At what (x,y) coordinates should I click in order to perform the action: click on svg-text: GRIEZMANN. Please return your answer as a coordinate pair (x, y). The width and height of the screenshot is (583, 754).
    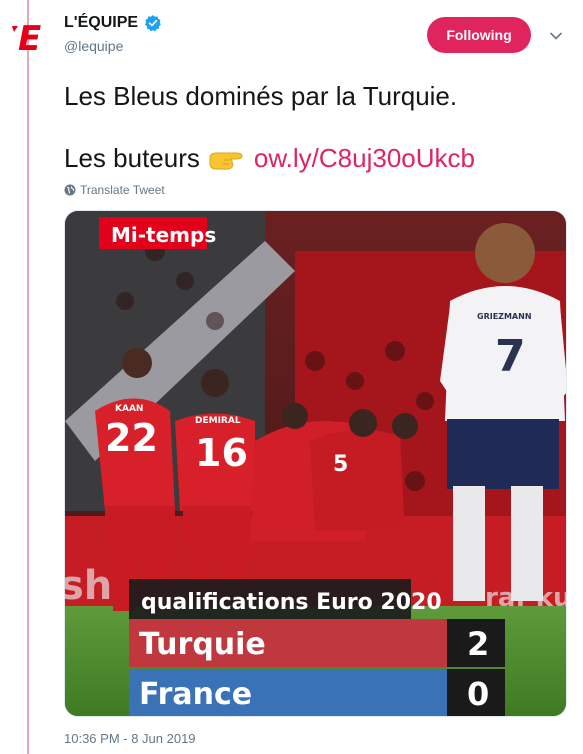
    Looking at the image, I should click on (504, 316).